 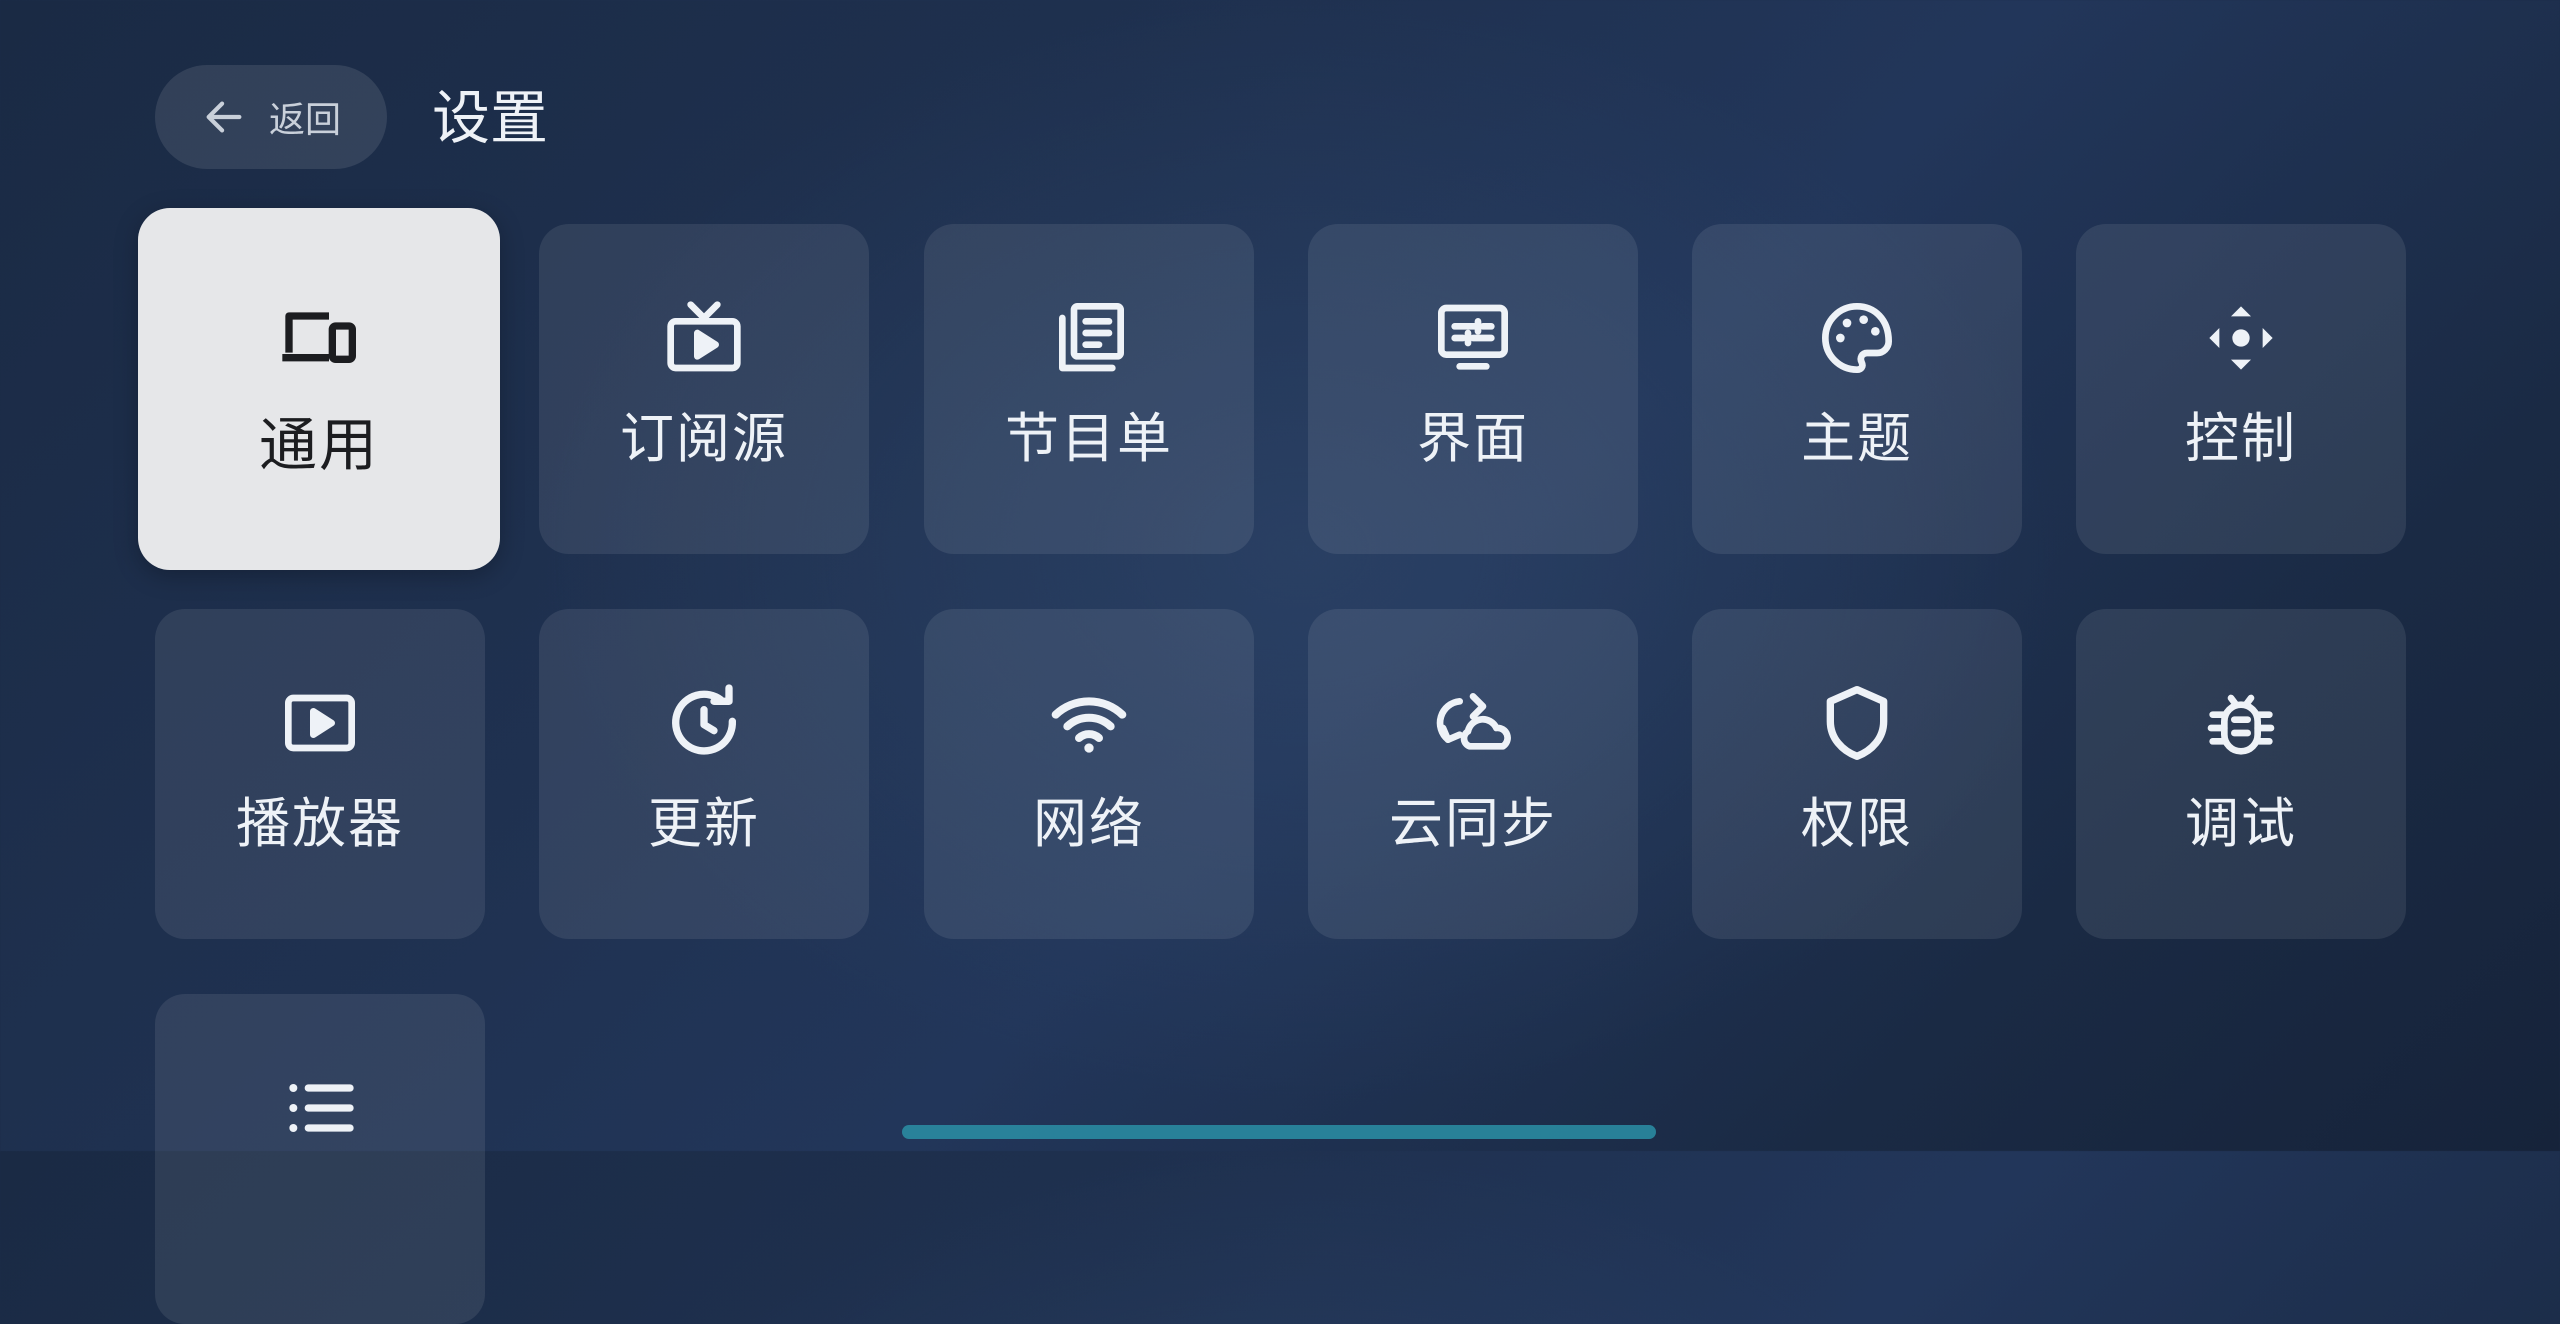 What do you see at coordinates (1089, 438) in the screenshot?
I see `tile-label: 节目单` at bounding box center [1089, 438].